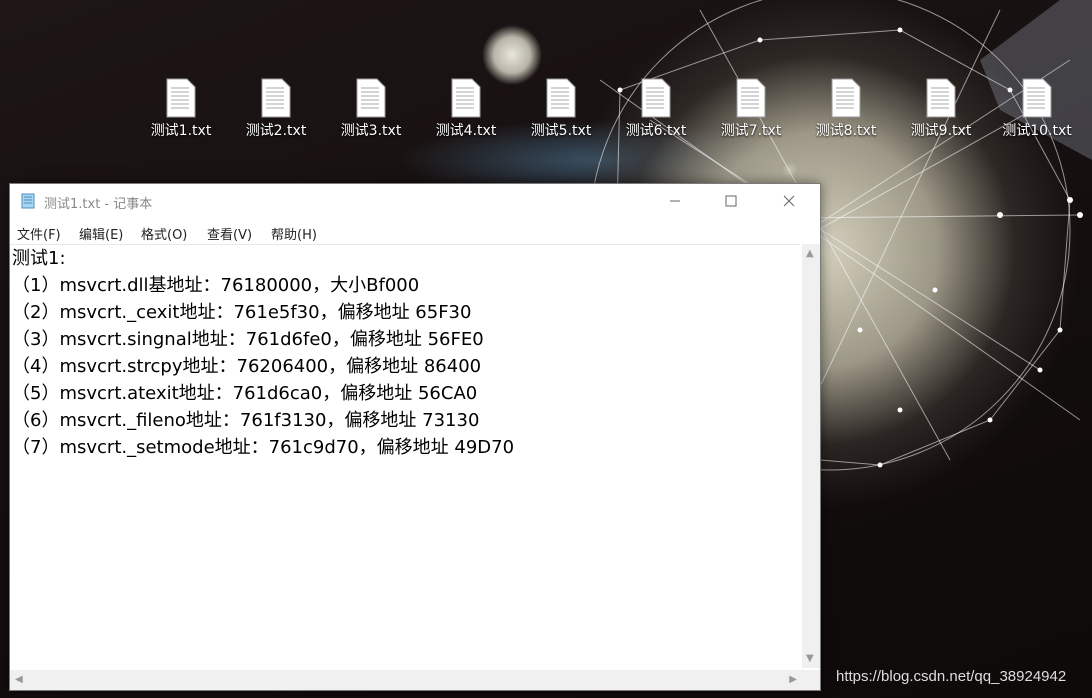 This screenshot has width=1092, height=698. What do you see at coordinates (811, 680) in the screenshot?
I see `scrollbar-corner` at bounding box center [811, 680].